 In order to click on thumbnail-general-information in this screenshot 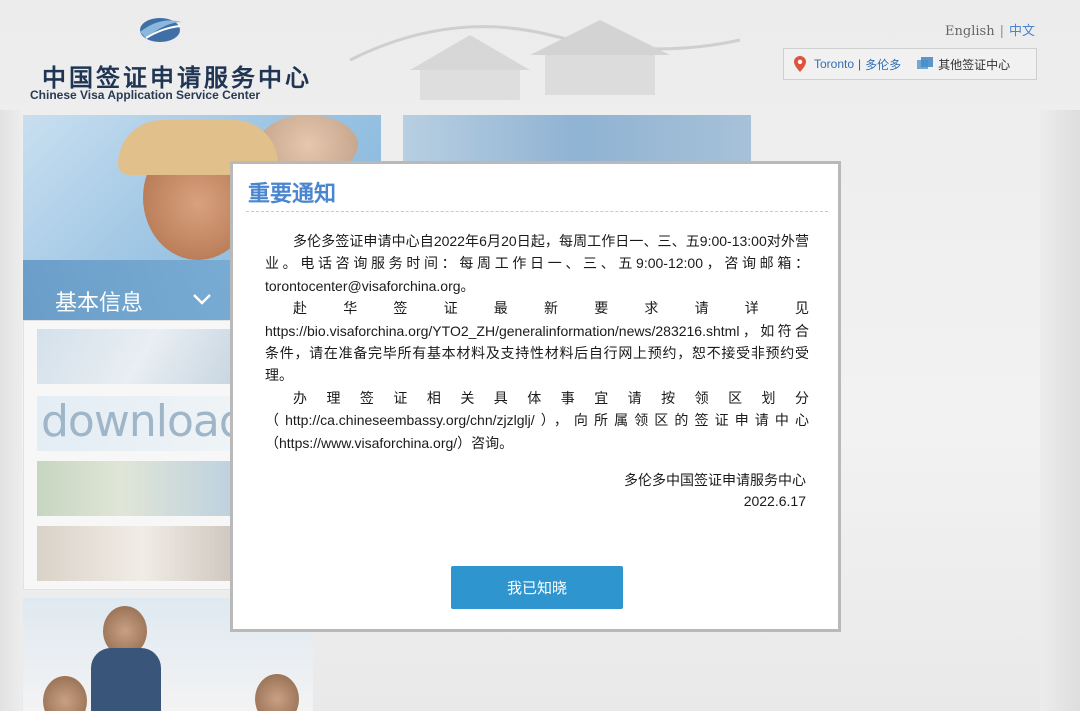, I will do `click(142, 356)`.